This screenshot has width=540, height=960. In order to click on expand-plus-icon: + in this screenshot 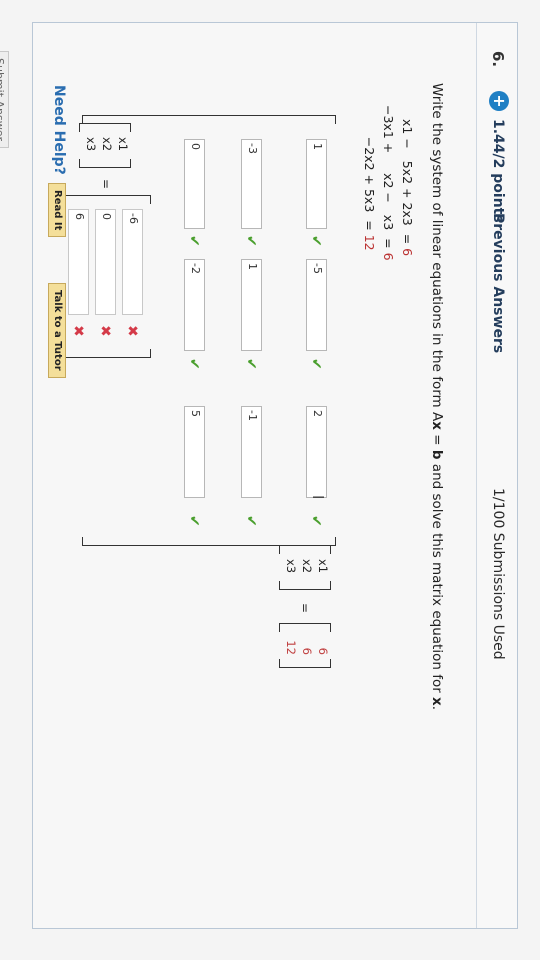, I will do `click(499, 101)`.